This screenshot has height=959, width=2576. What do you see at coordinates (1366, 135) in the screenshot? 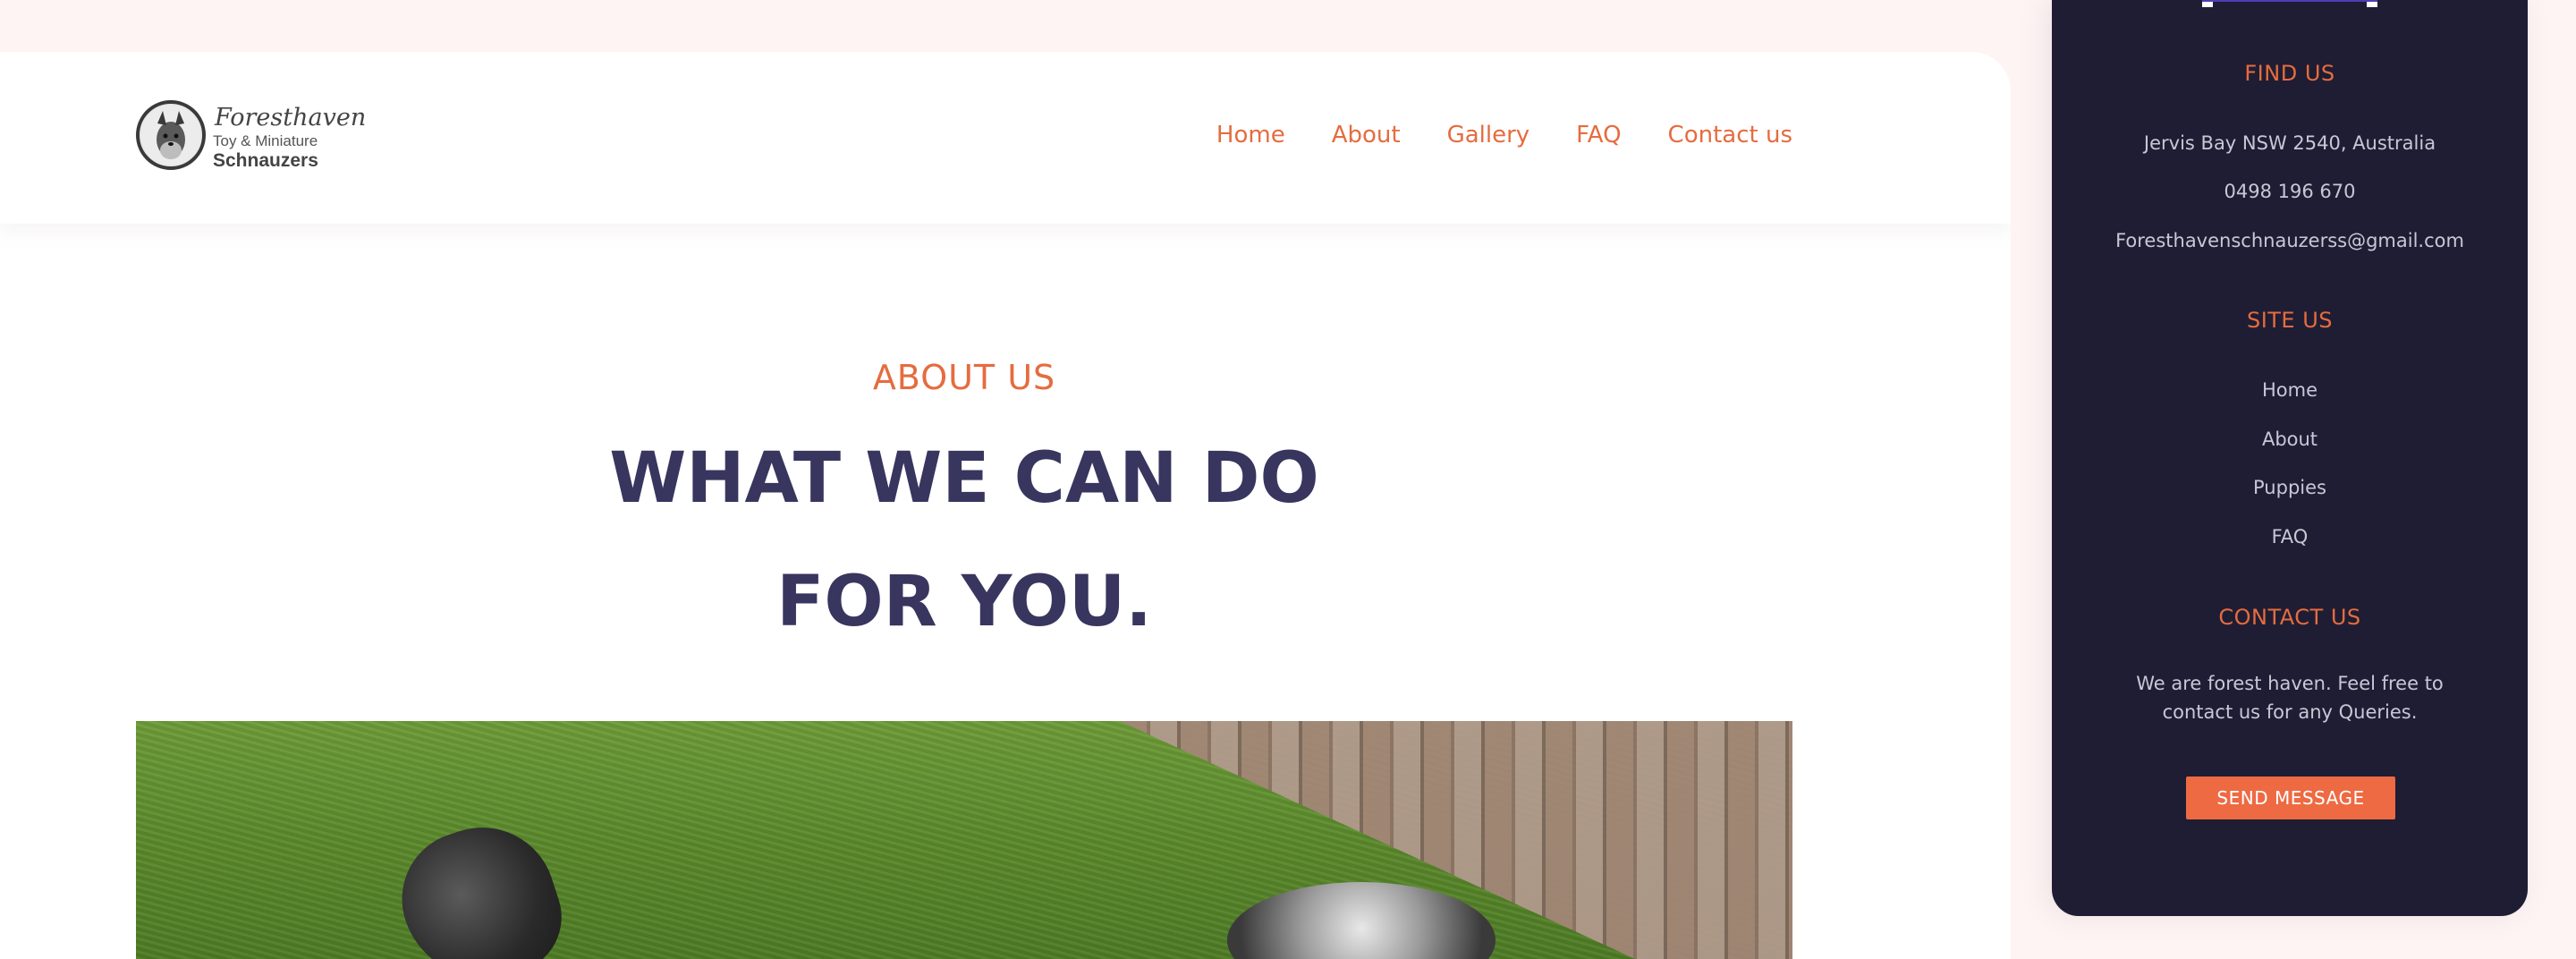
I see `nav-about: About` at bounding box center [1366, 135].